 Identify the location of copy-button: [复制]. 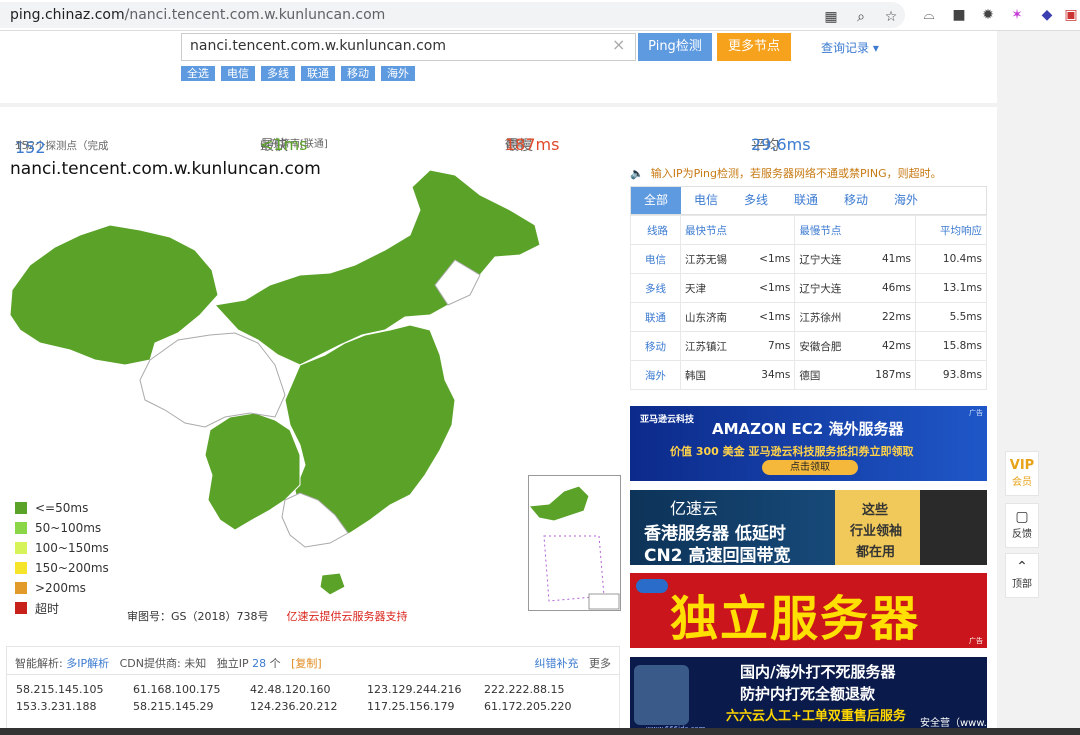
(306, 663).